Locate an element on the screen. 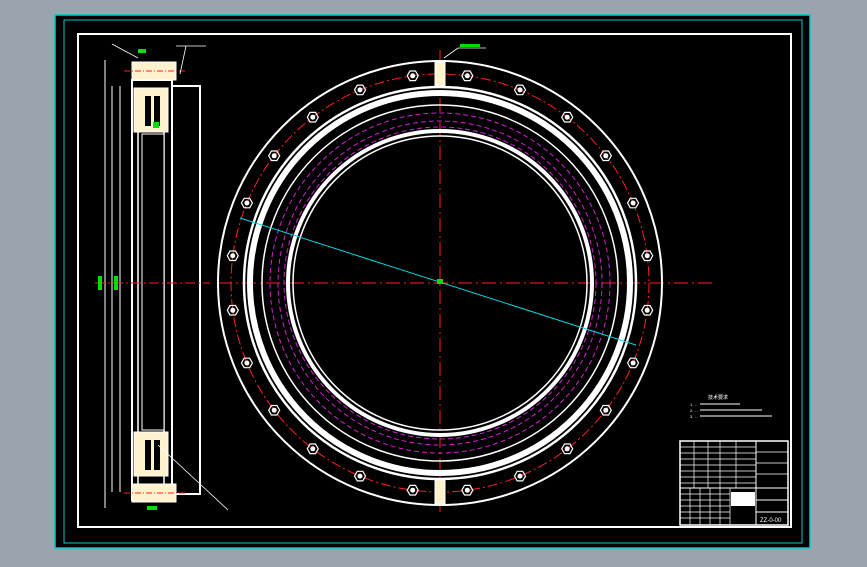  side-view-top-block-detail is located at coordinates (148, 111).